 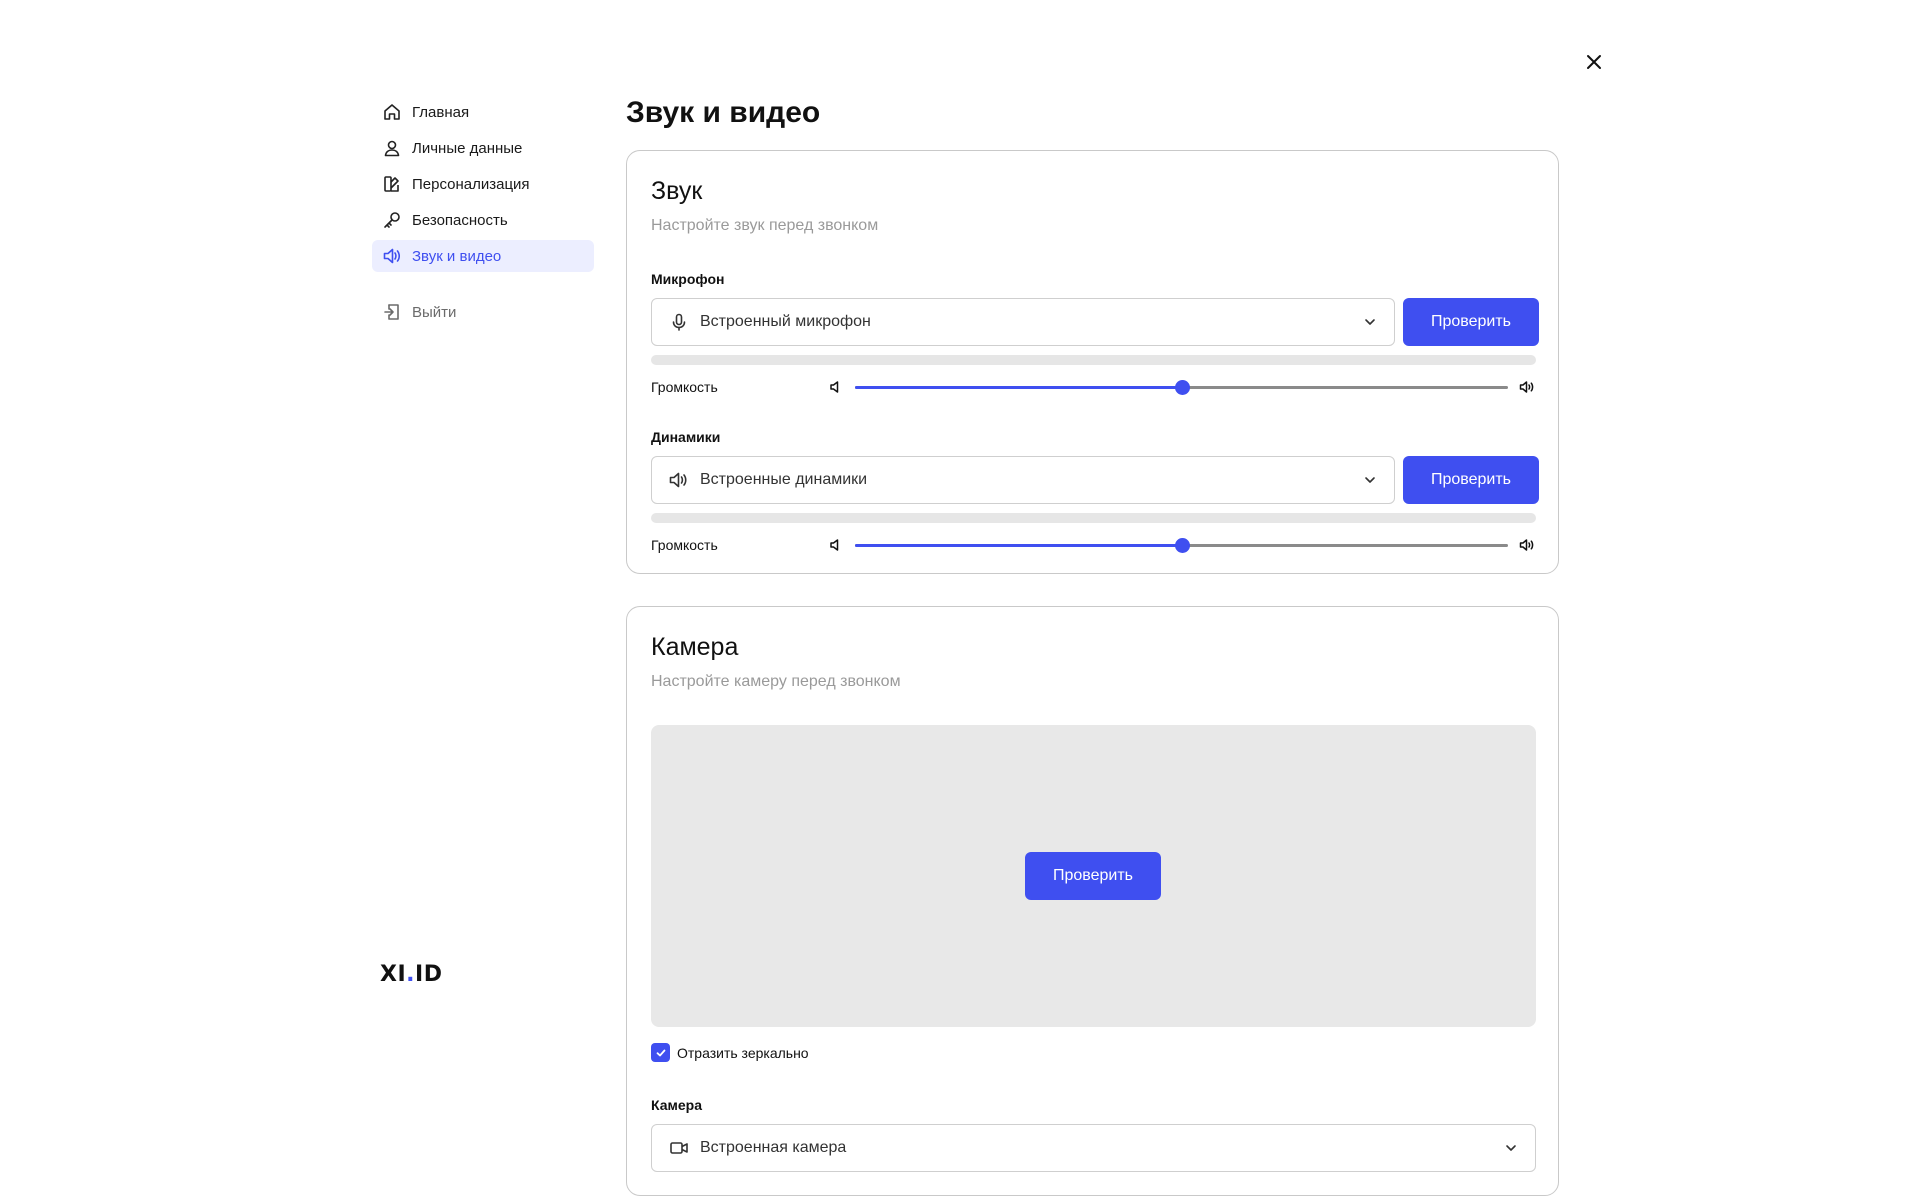 What do you see at coordinates (1471, 480) in the screenshot?
I see `speakers-test-button: Проверить` at bounding box center [1471, 480].